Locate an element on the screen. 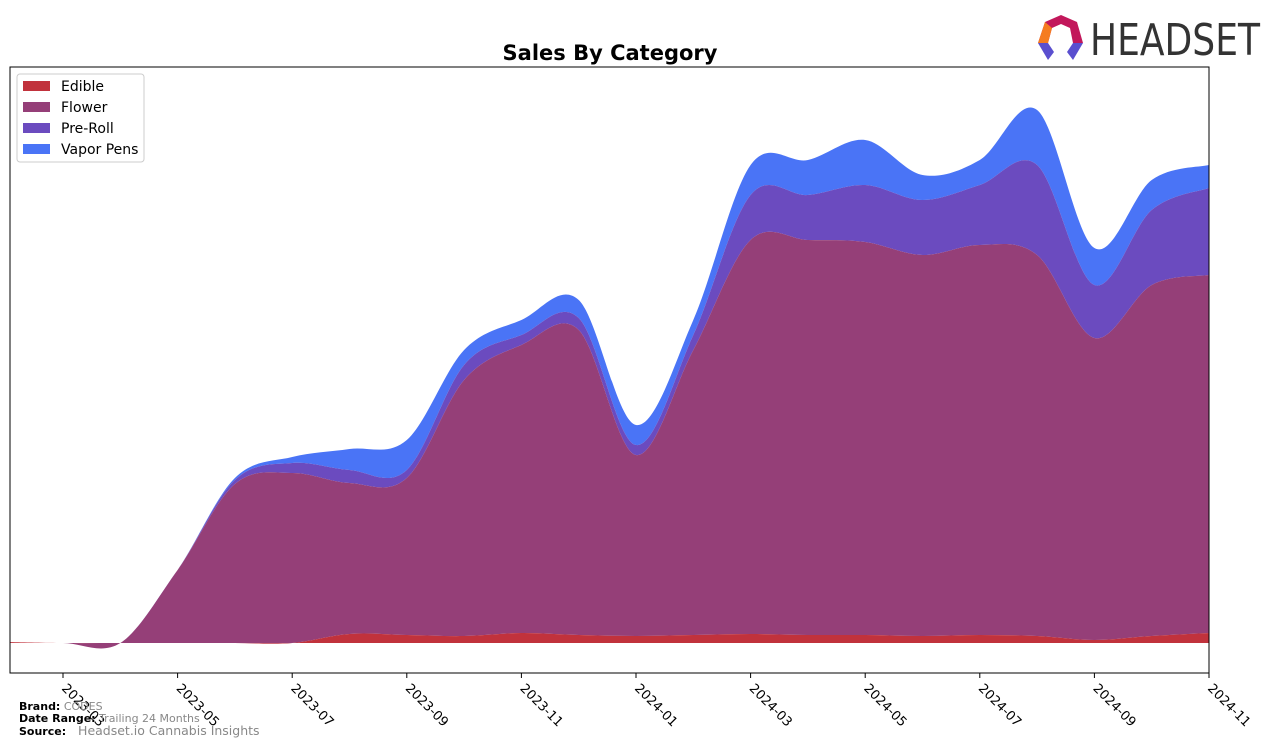 The width and height of the screenshot is (1276, 747). legend-label: Edible is located at coordinates (82, 87).